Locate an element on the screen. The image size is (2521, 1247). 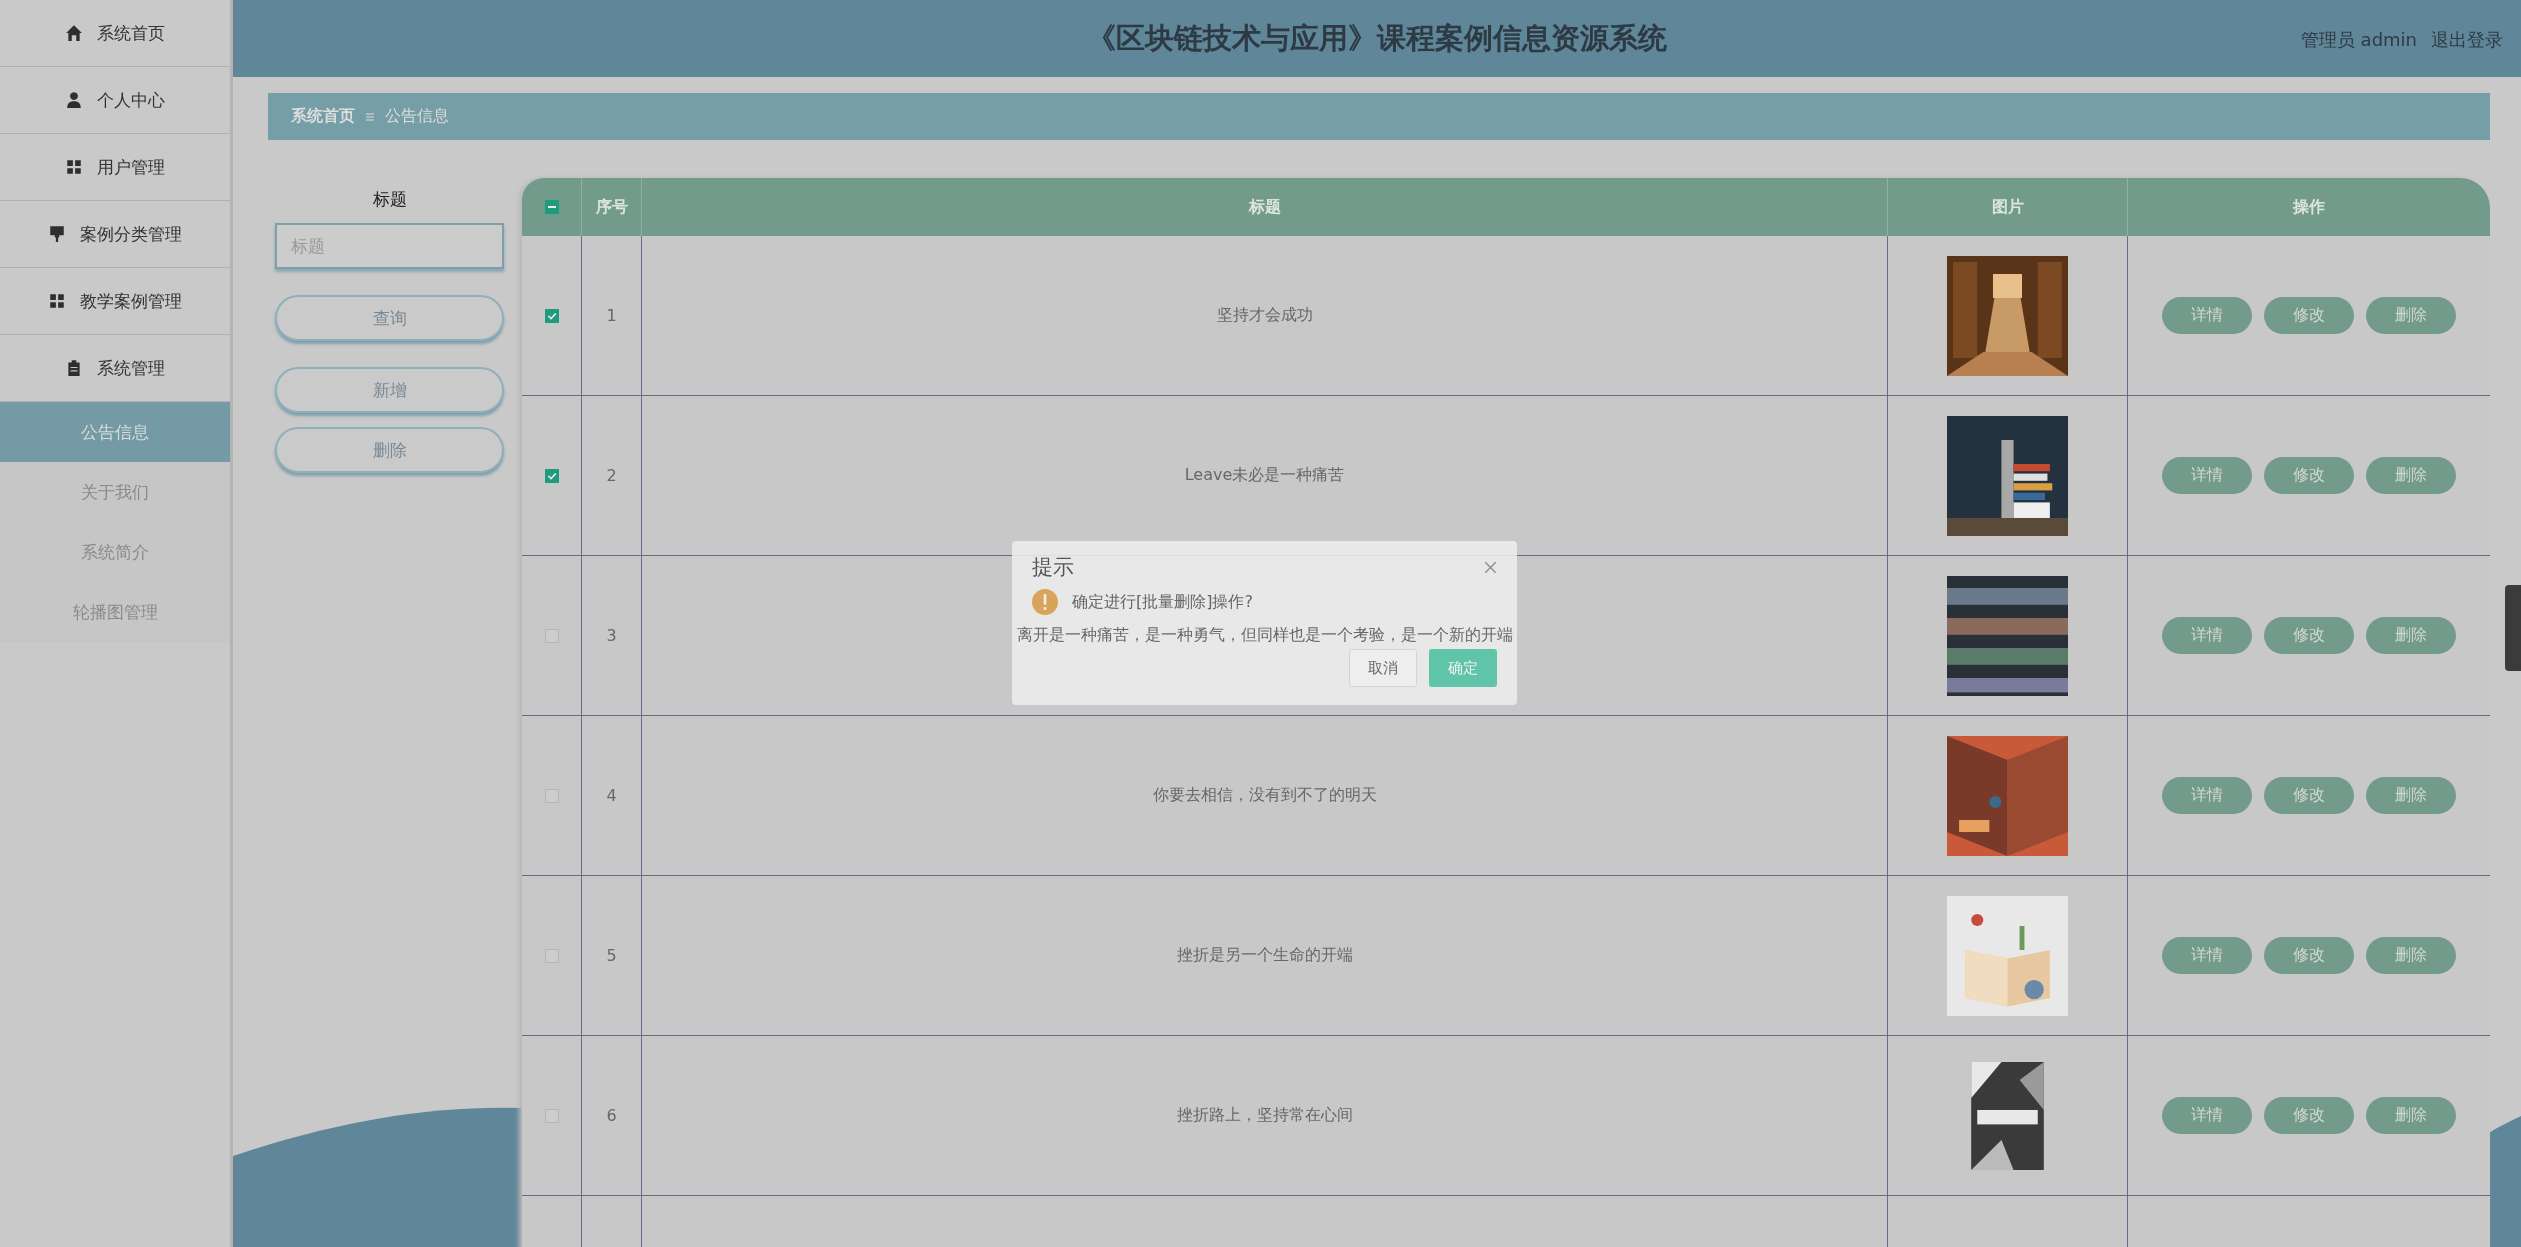
user-name: 管理员 admin is located at coordinates (2358, 40).